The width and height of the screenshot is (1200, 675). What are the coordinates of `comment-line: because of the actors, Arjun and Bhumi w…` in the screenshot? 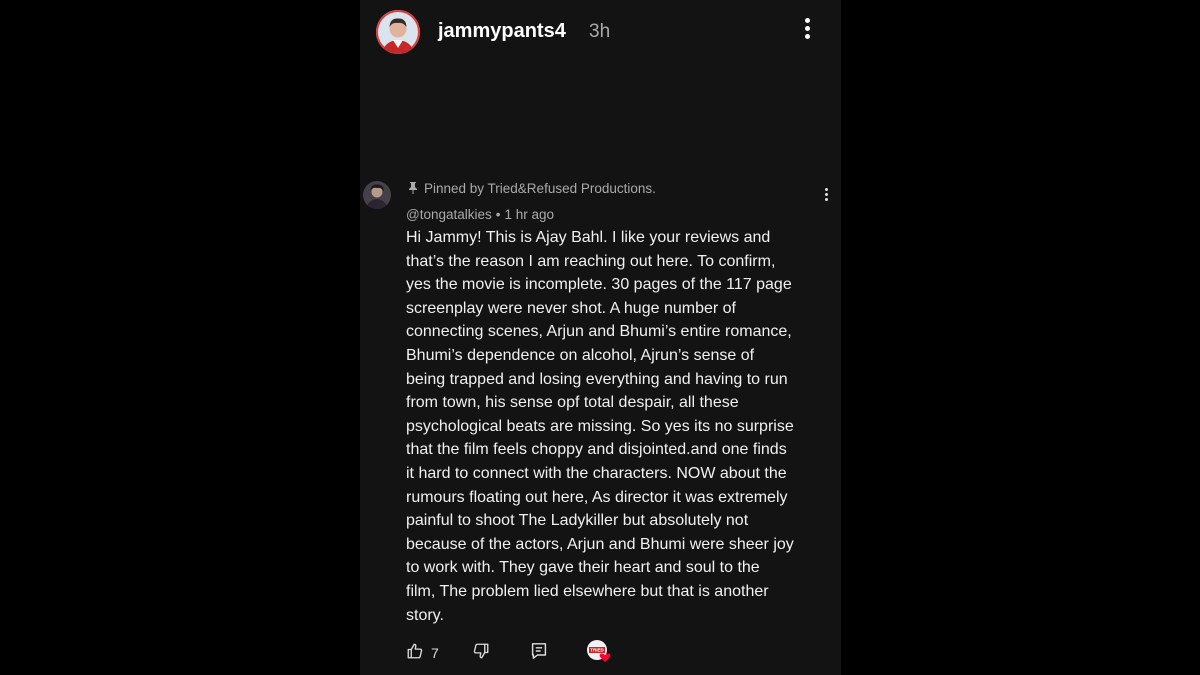 It's located at (600, 544).